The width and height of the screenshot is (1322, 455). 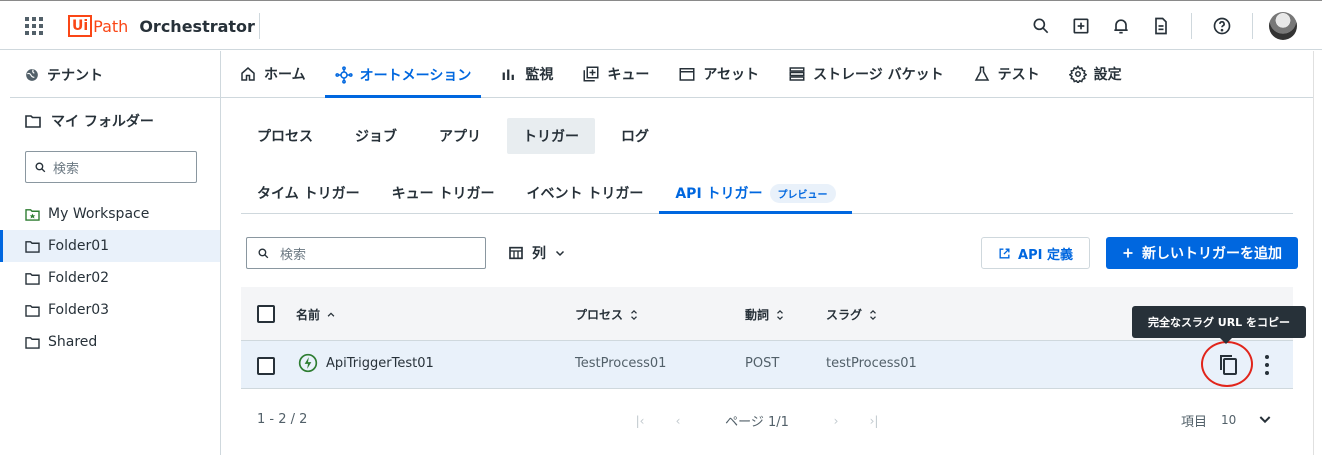 I want to click on workspace-folder-icon, so click(x=32, y=214).